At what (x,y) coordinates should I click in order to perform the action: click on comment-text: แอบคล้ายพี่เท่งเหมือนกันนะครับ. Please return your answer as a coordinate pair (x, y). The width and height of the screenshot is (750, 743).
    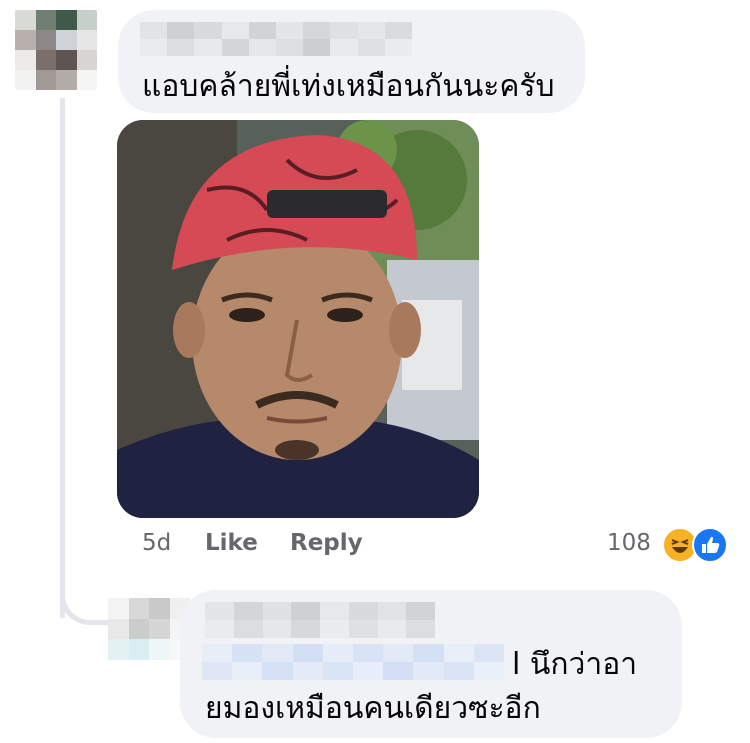
    Looking at the image, I should click on (348, 86).